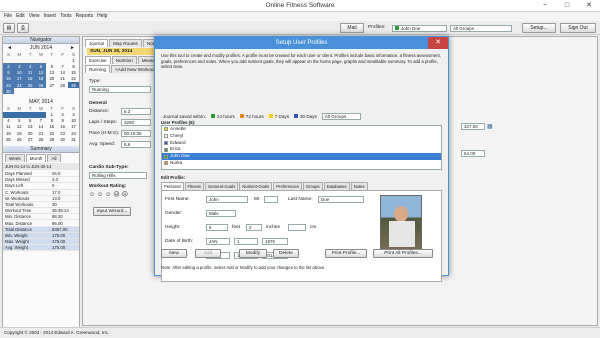  I want to click on profiles-list: Annette Cheryl Edward Erica John Doe Nurka, so click(301, 147).